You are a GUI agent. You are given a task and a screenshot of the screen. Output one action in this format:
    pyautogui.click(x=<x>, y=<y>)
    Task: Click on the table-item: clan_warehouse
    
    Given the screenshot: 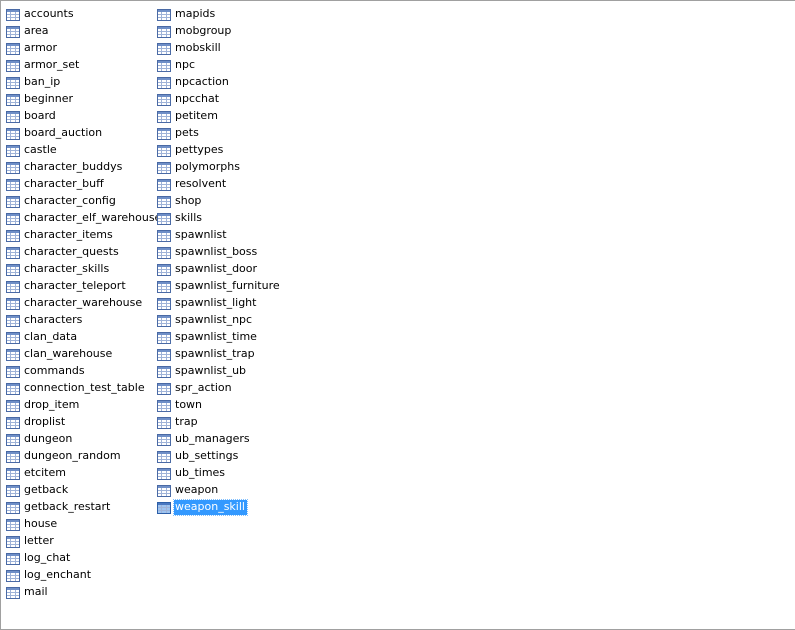 What is the action you would take?
    pyautogui.click(x=84, y=354)
    